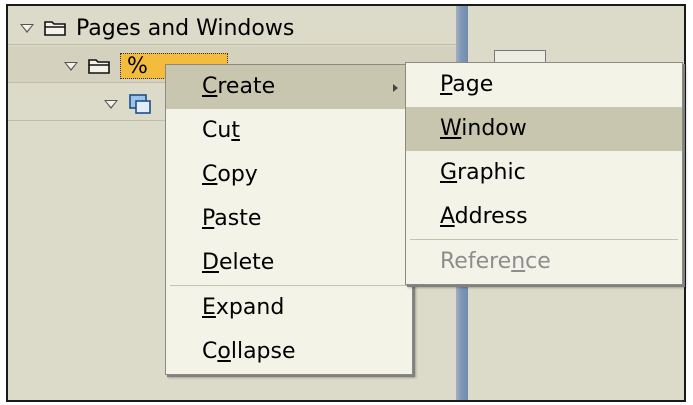  I want to click on menu-label-rest: indow, so click(494, 128).